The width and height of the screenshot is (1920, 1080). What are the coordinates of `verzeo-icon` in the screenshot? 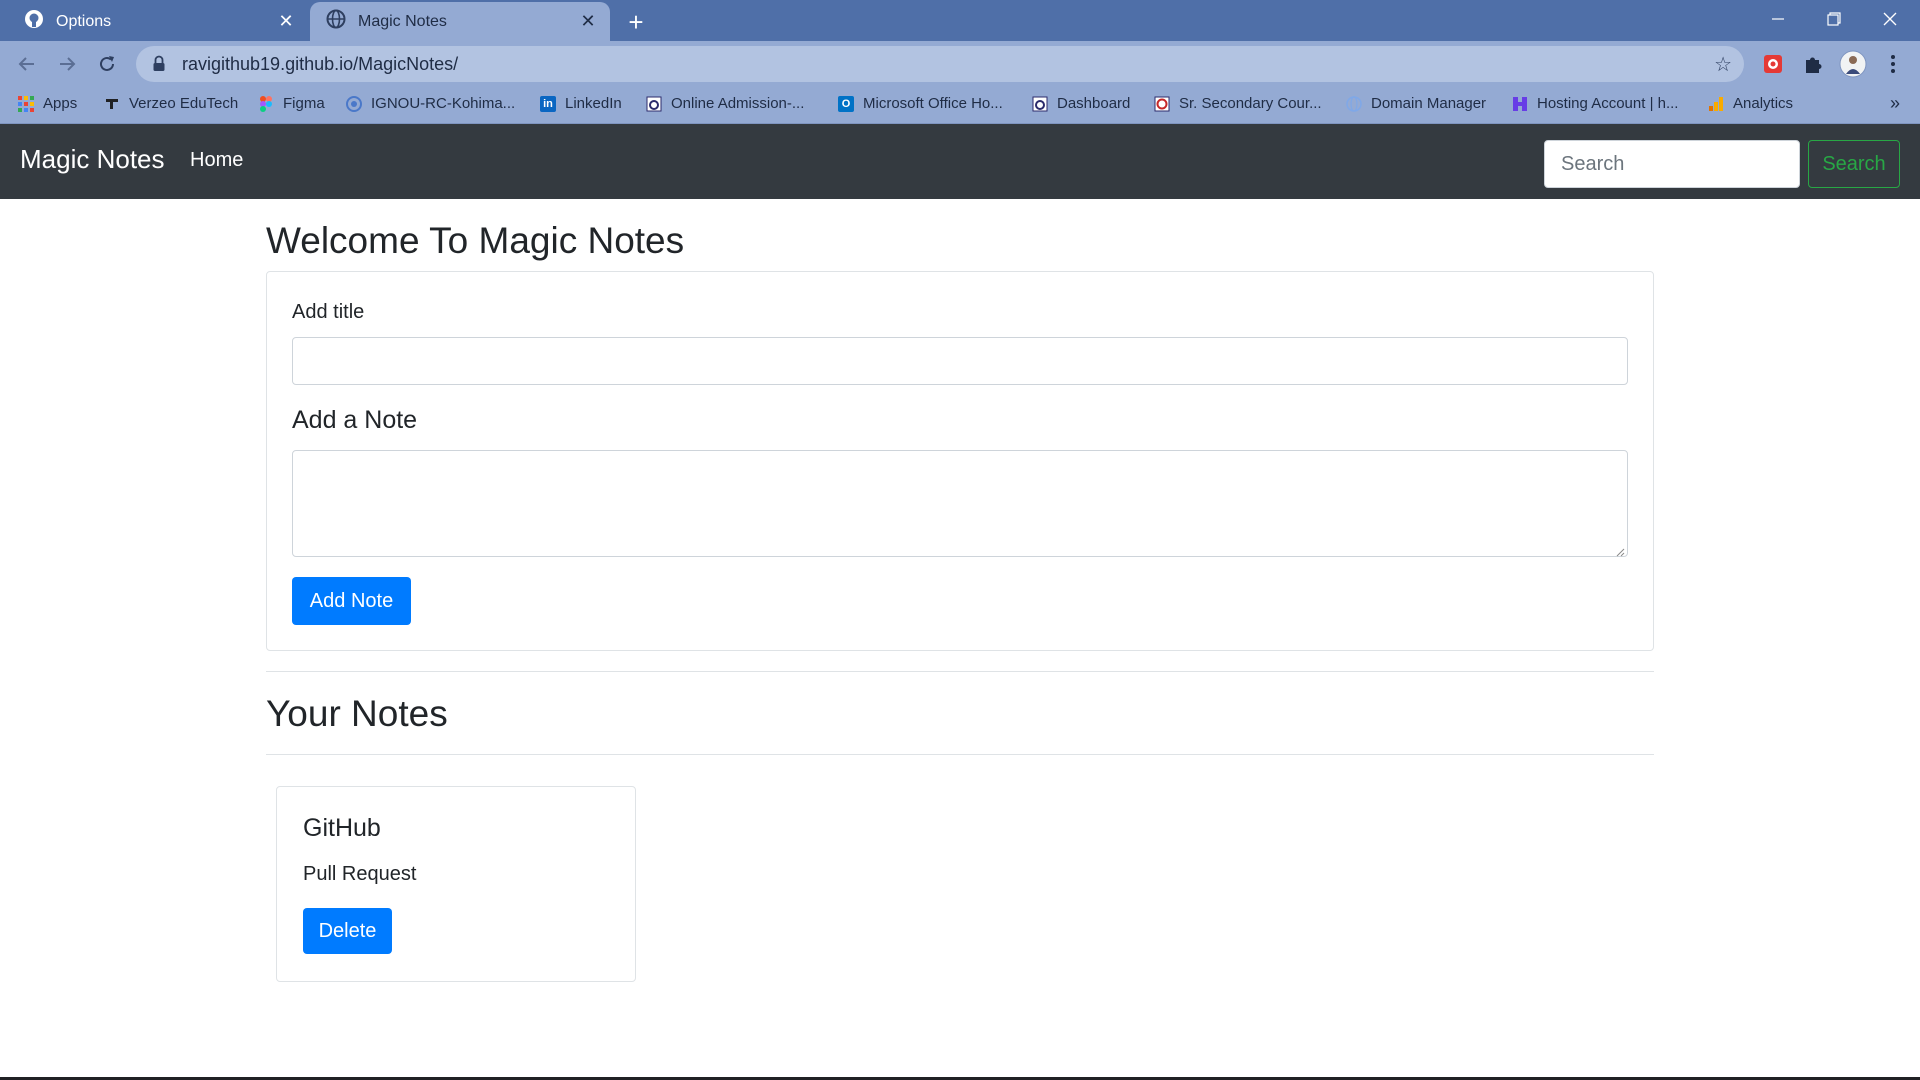 It's located at (112, 104).